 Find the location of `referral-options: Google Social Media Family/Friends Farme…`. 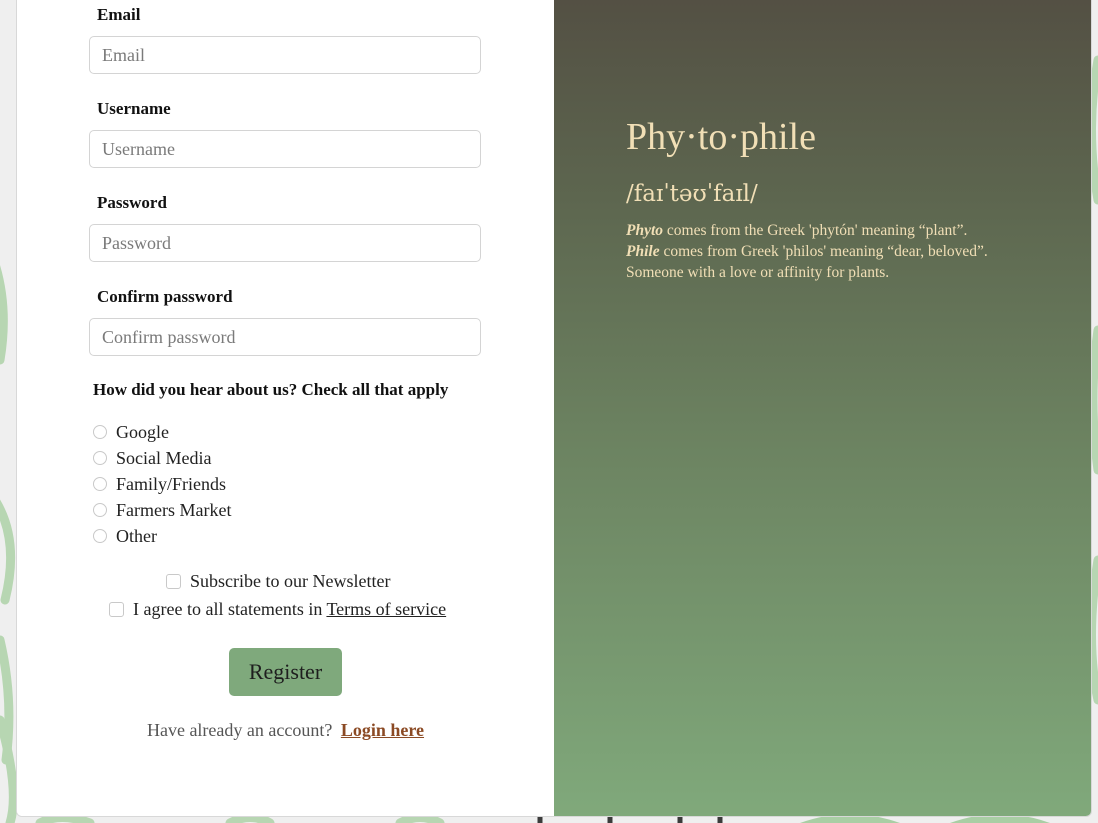

referral-options: Google Social Media Family/Friends Farme… is located at coordinates (162, 484).